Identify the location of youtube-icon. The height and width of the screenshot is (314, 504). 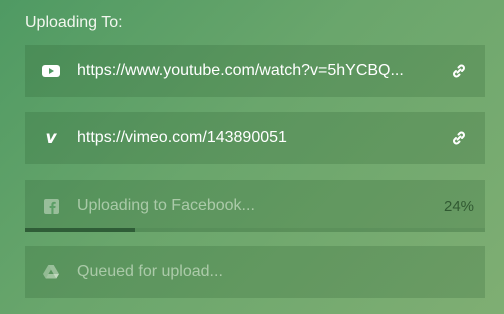
(51, 71).